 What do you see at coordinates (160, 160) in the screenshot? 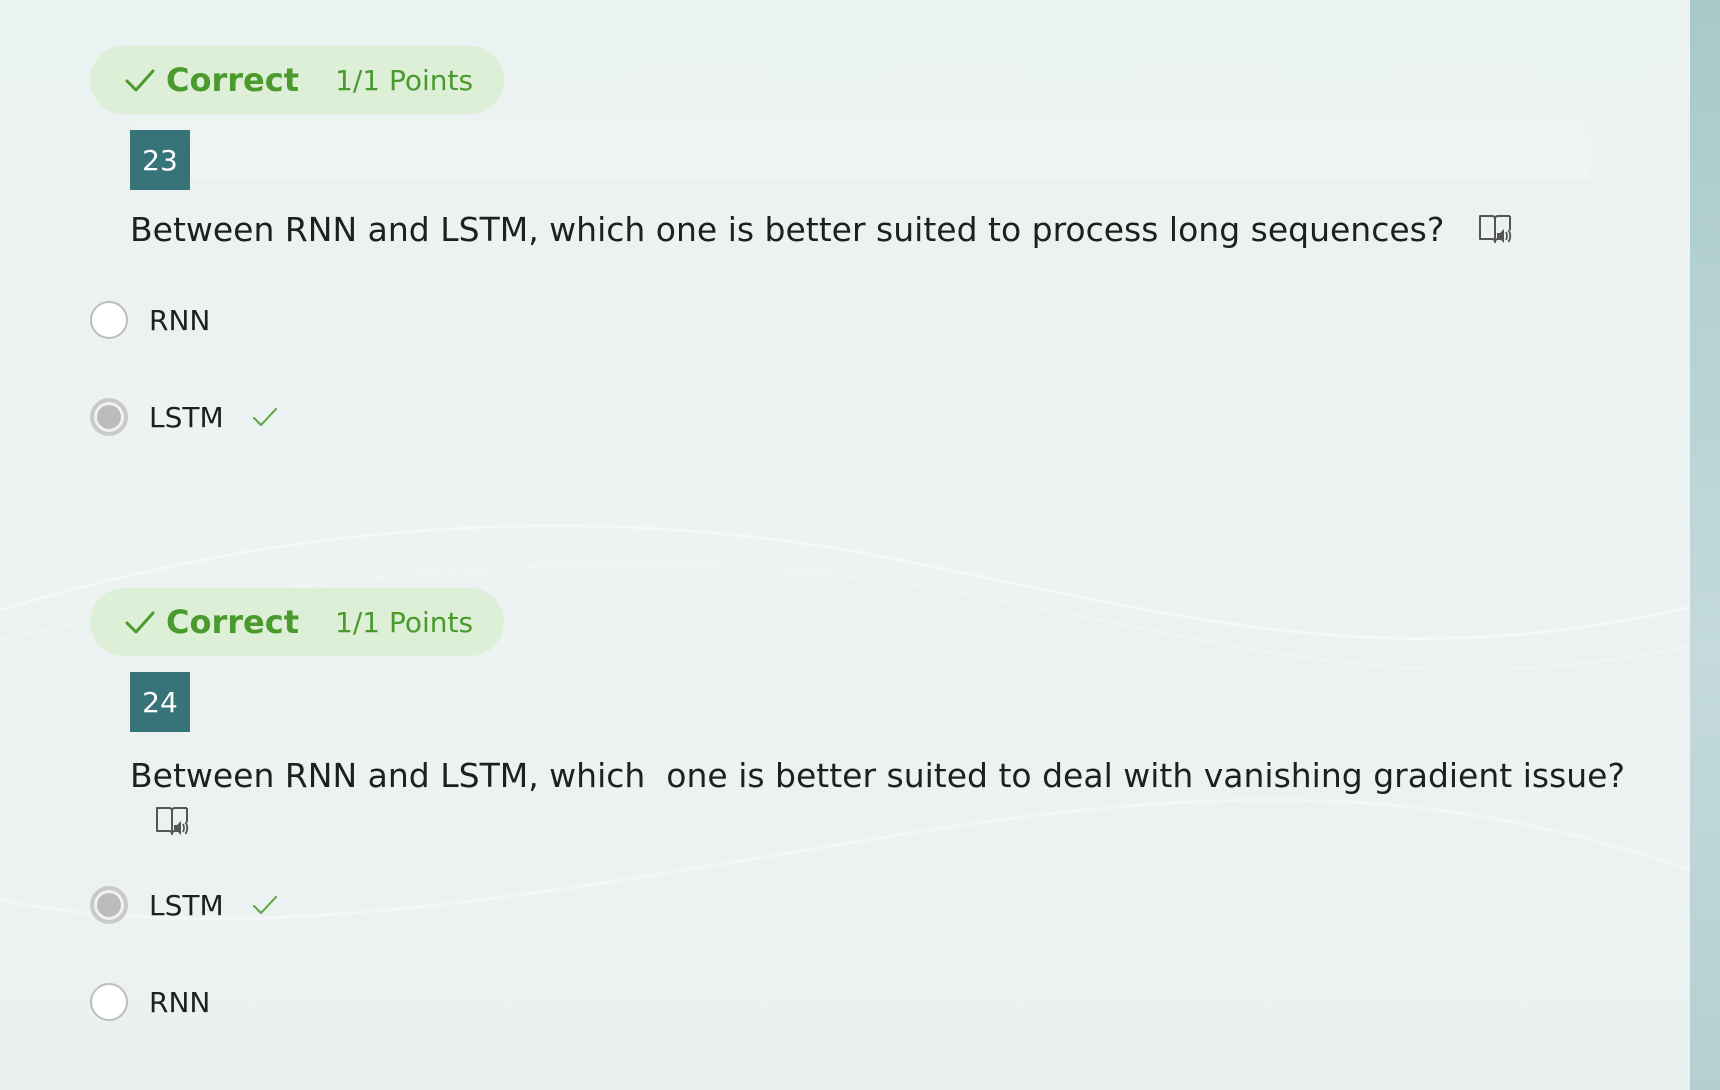
I see `question-number-badge: 23` at bounding box center [160, 160].